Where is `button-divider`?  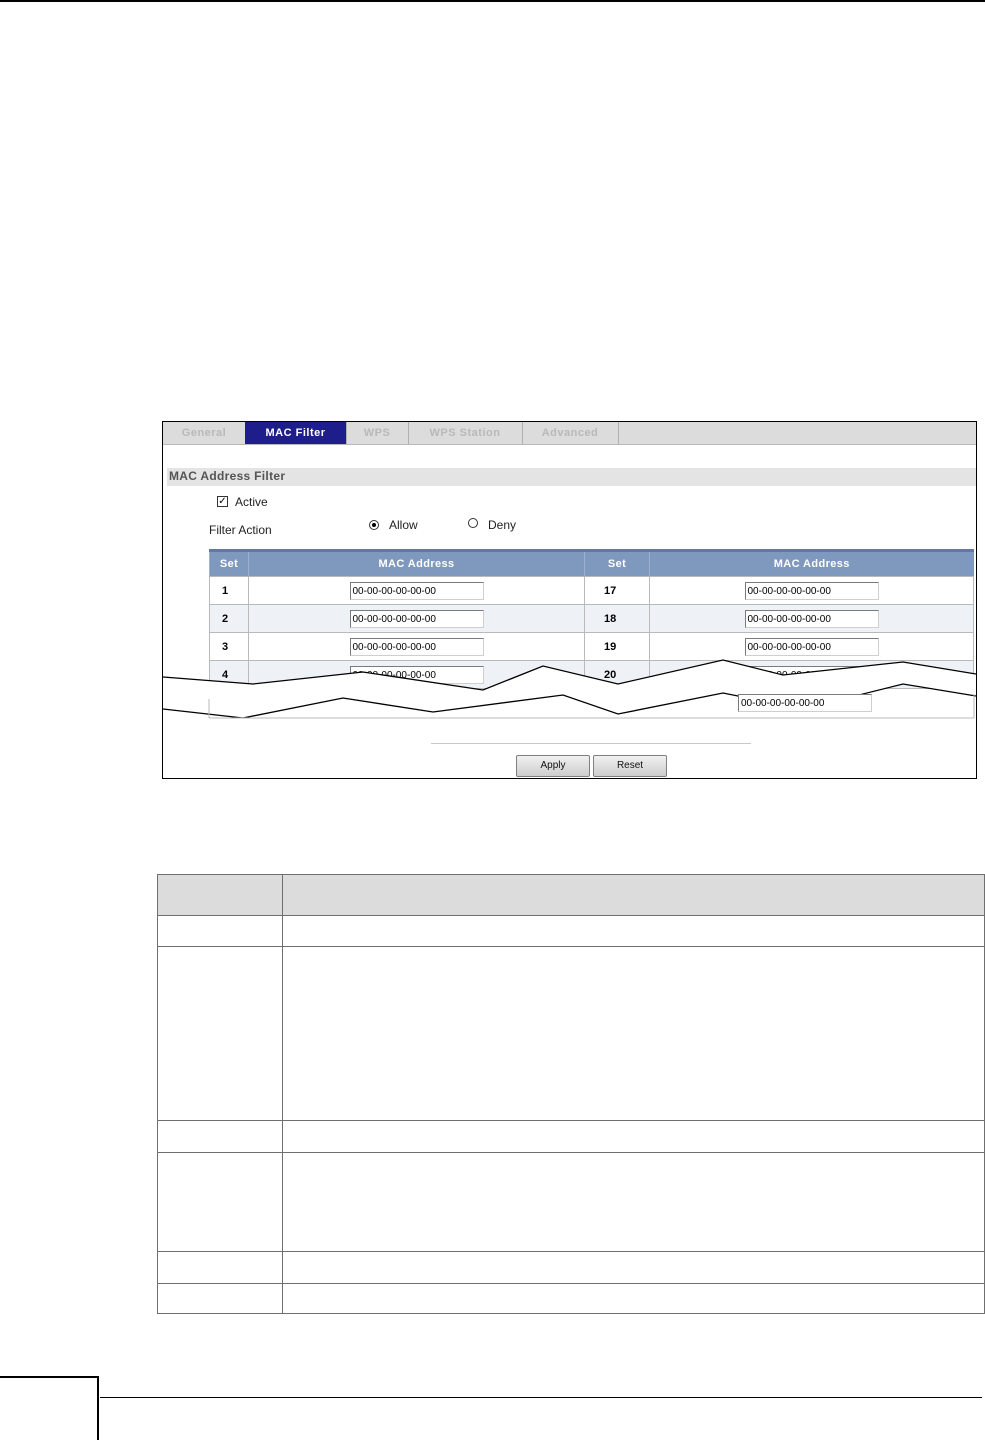 button-divider is located at coordinates (591, 743).